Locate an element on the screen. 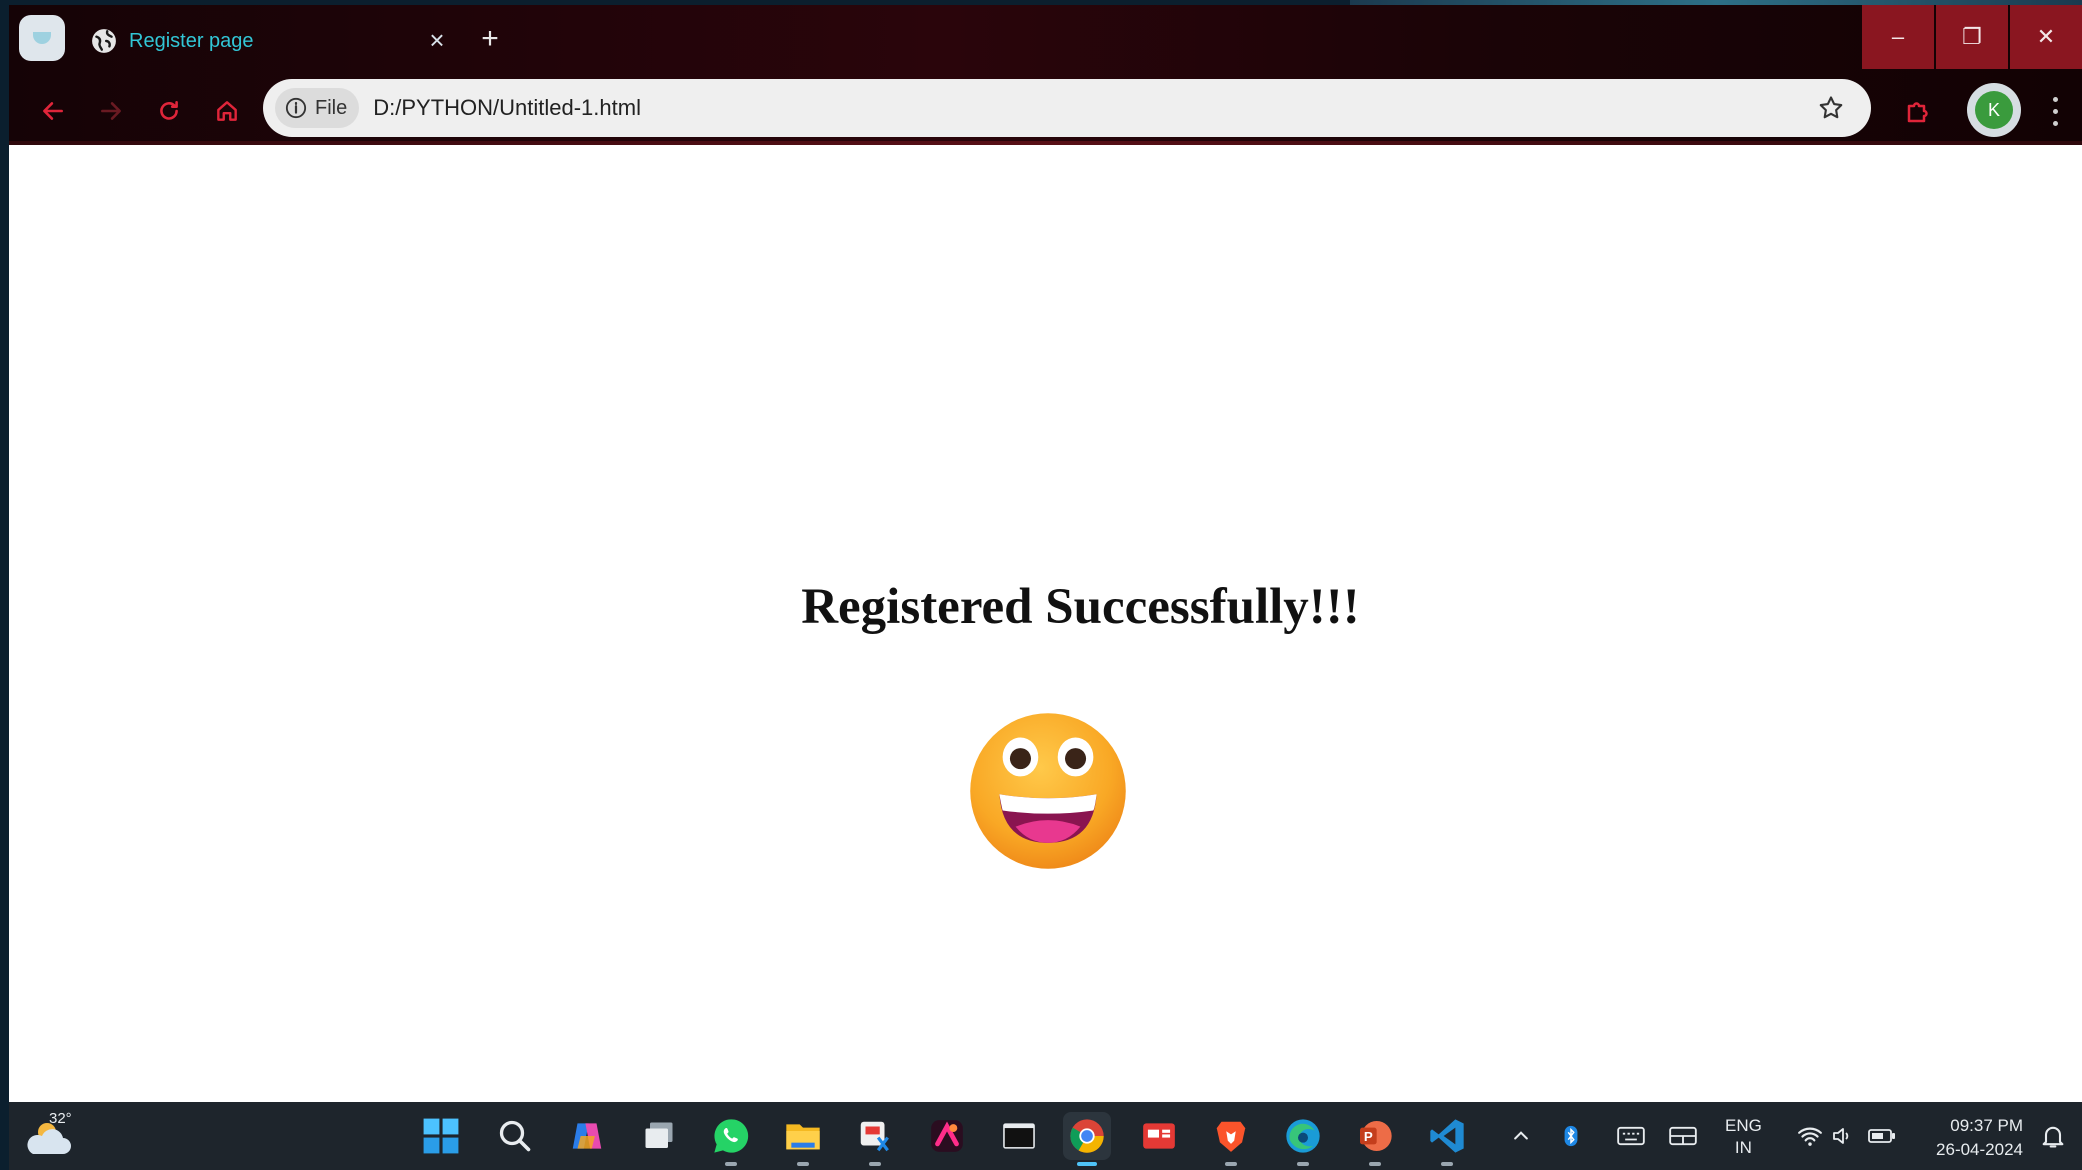 The height and width of the screenshot is (1170, 2082). taskbar-powerpoint: P is located at coordinates (1375, 1139).